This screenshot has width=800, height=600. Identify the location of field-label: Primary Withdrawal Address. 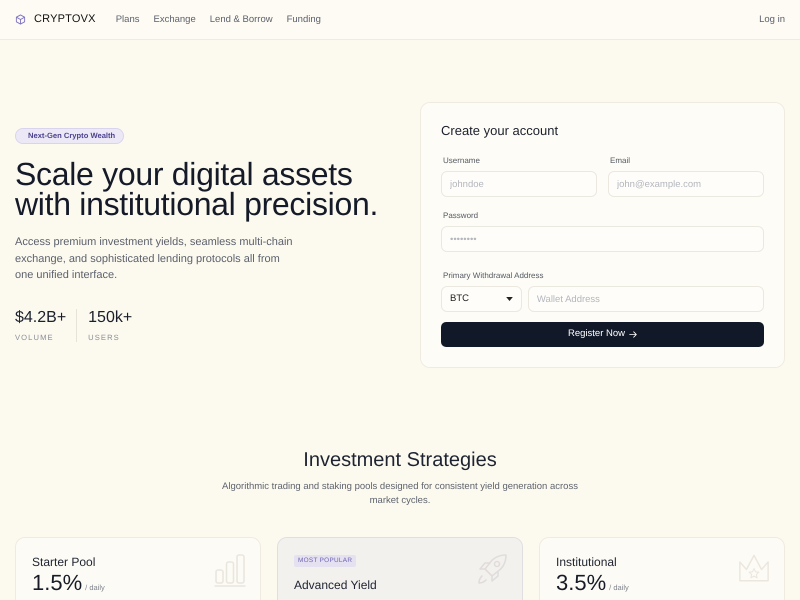
(493, 276).